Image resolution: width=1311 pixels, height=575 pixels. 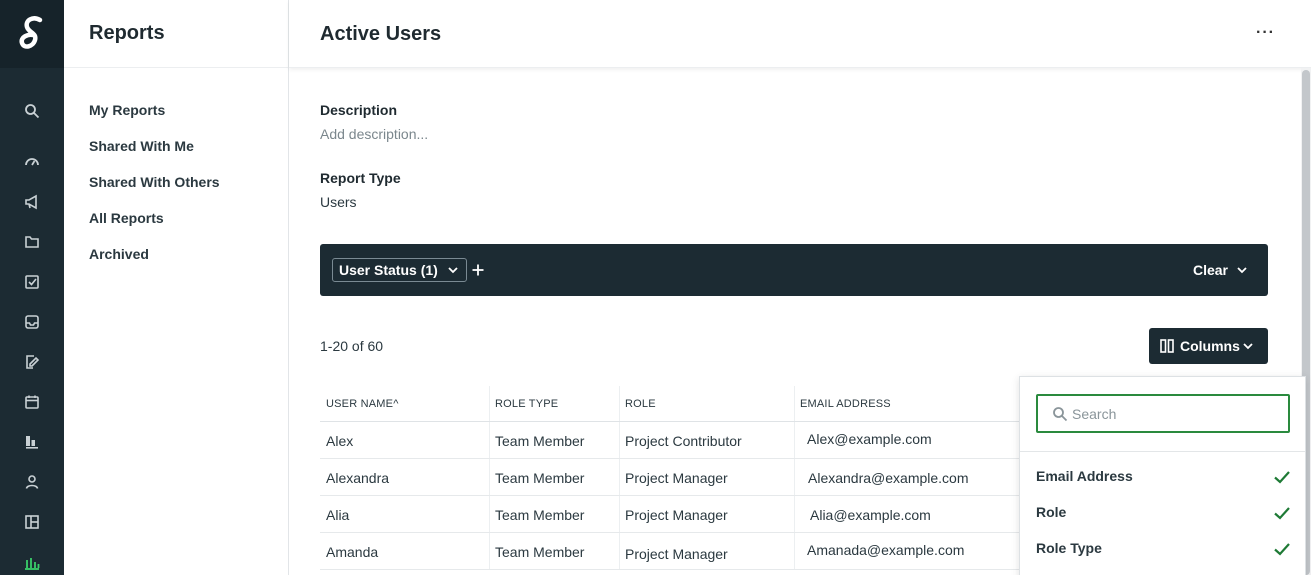 What do you see at coordinates (886, 550) in the screenshot?
I see `cell-email: Amanada@example.com` at bounding box center [886, 550].